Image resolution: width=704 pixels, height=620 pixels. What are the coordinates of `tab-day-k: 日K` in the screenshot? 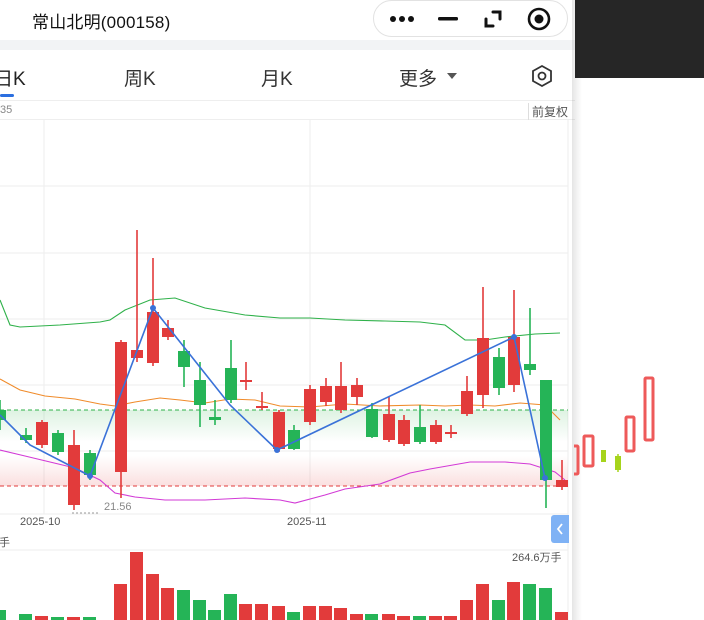 It's located at (13, 77).